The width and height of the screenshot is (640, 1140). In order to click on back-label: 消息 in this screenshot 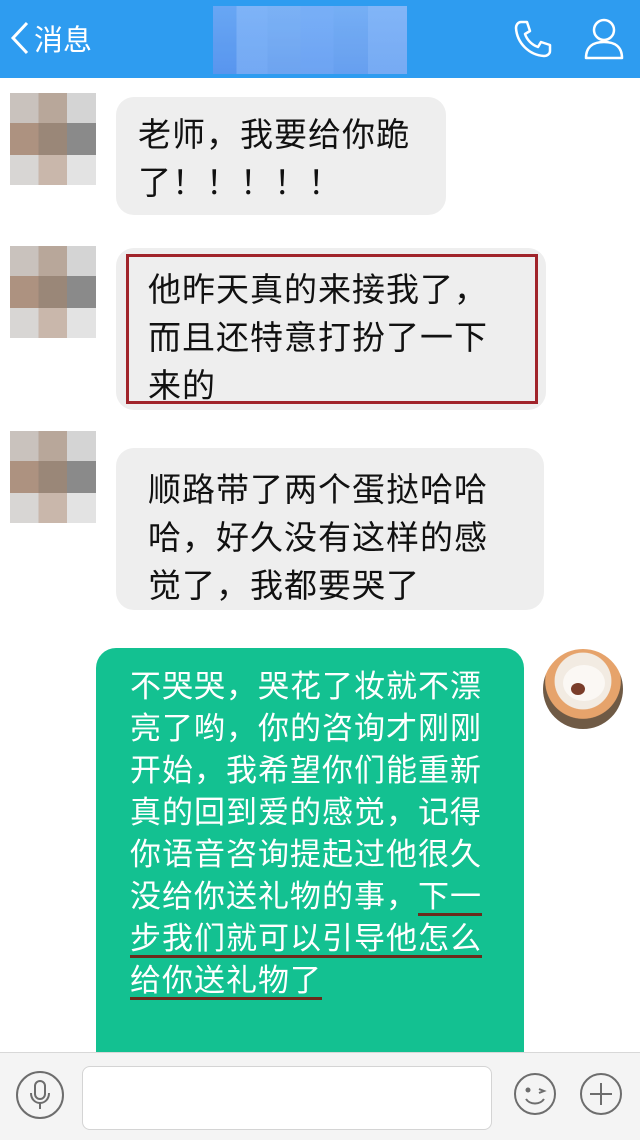, I will do `click(63, 40)`.